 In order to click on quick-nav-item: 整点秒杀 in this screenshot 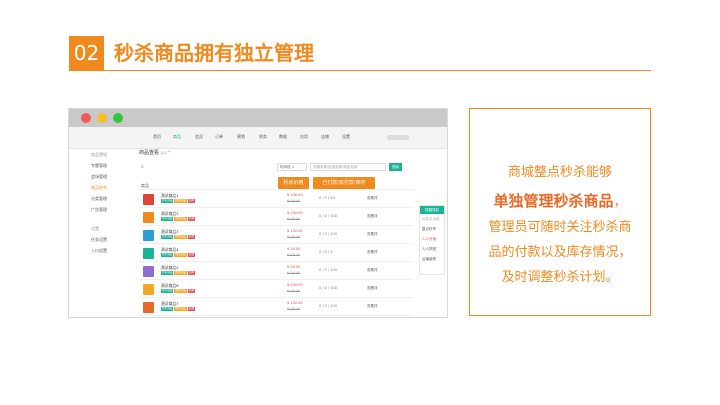, I will do `click(432, 229)`.